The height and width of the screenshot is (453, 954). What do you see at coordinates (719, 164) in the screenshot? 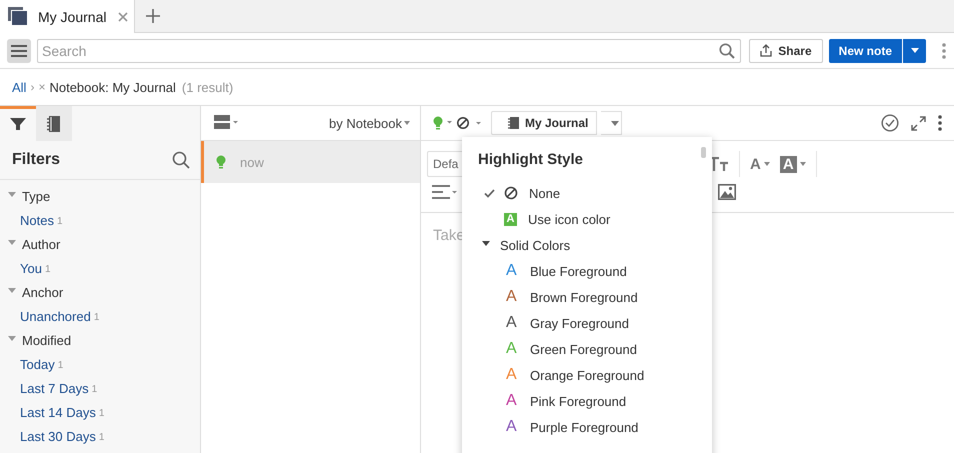
I see `text-size-icon` at bounding box center [719, 164].